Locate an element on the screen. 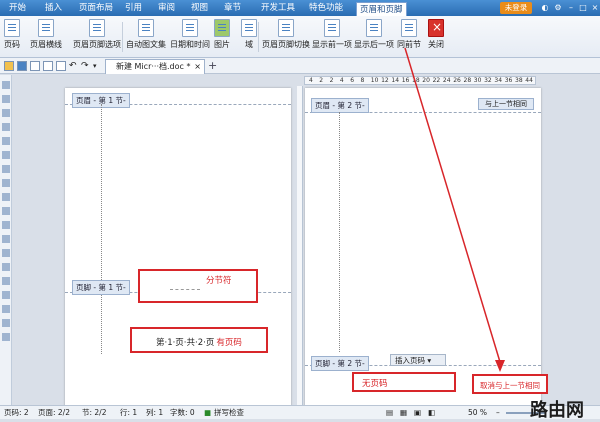 This screenshot has width=600, height=422. ruler-tick-label: 44 is located at coordinates (529, 80).